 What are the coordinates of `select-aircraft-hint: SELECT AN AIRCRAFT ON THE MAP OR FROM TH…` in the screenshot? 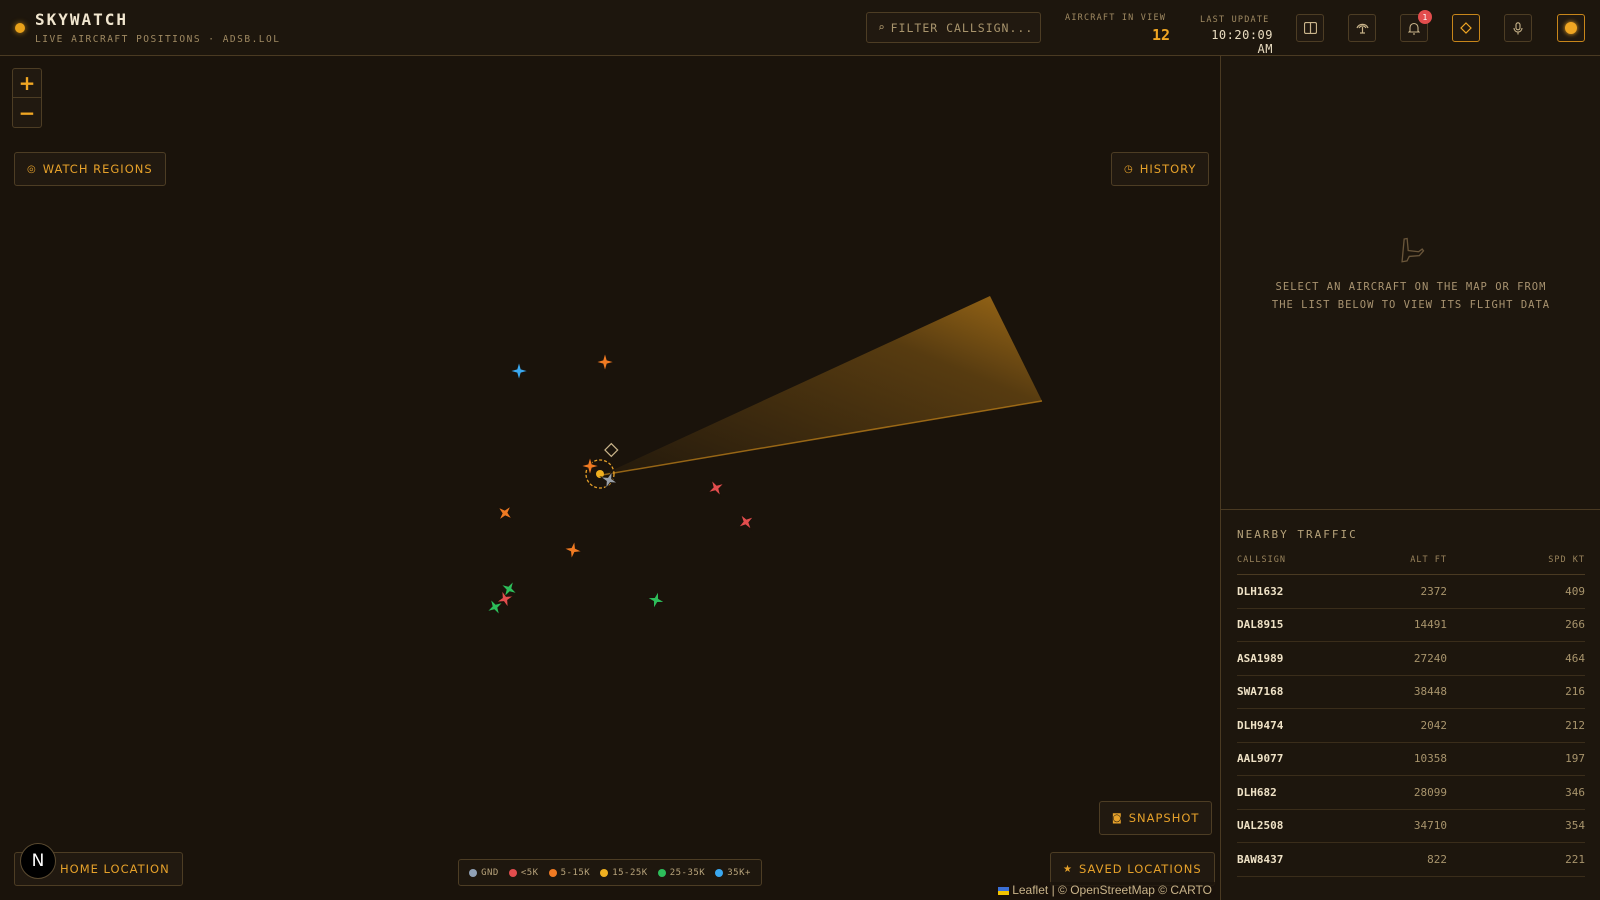 It's located at (1411, 296).